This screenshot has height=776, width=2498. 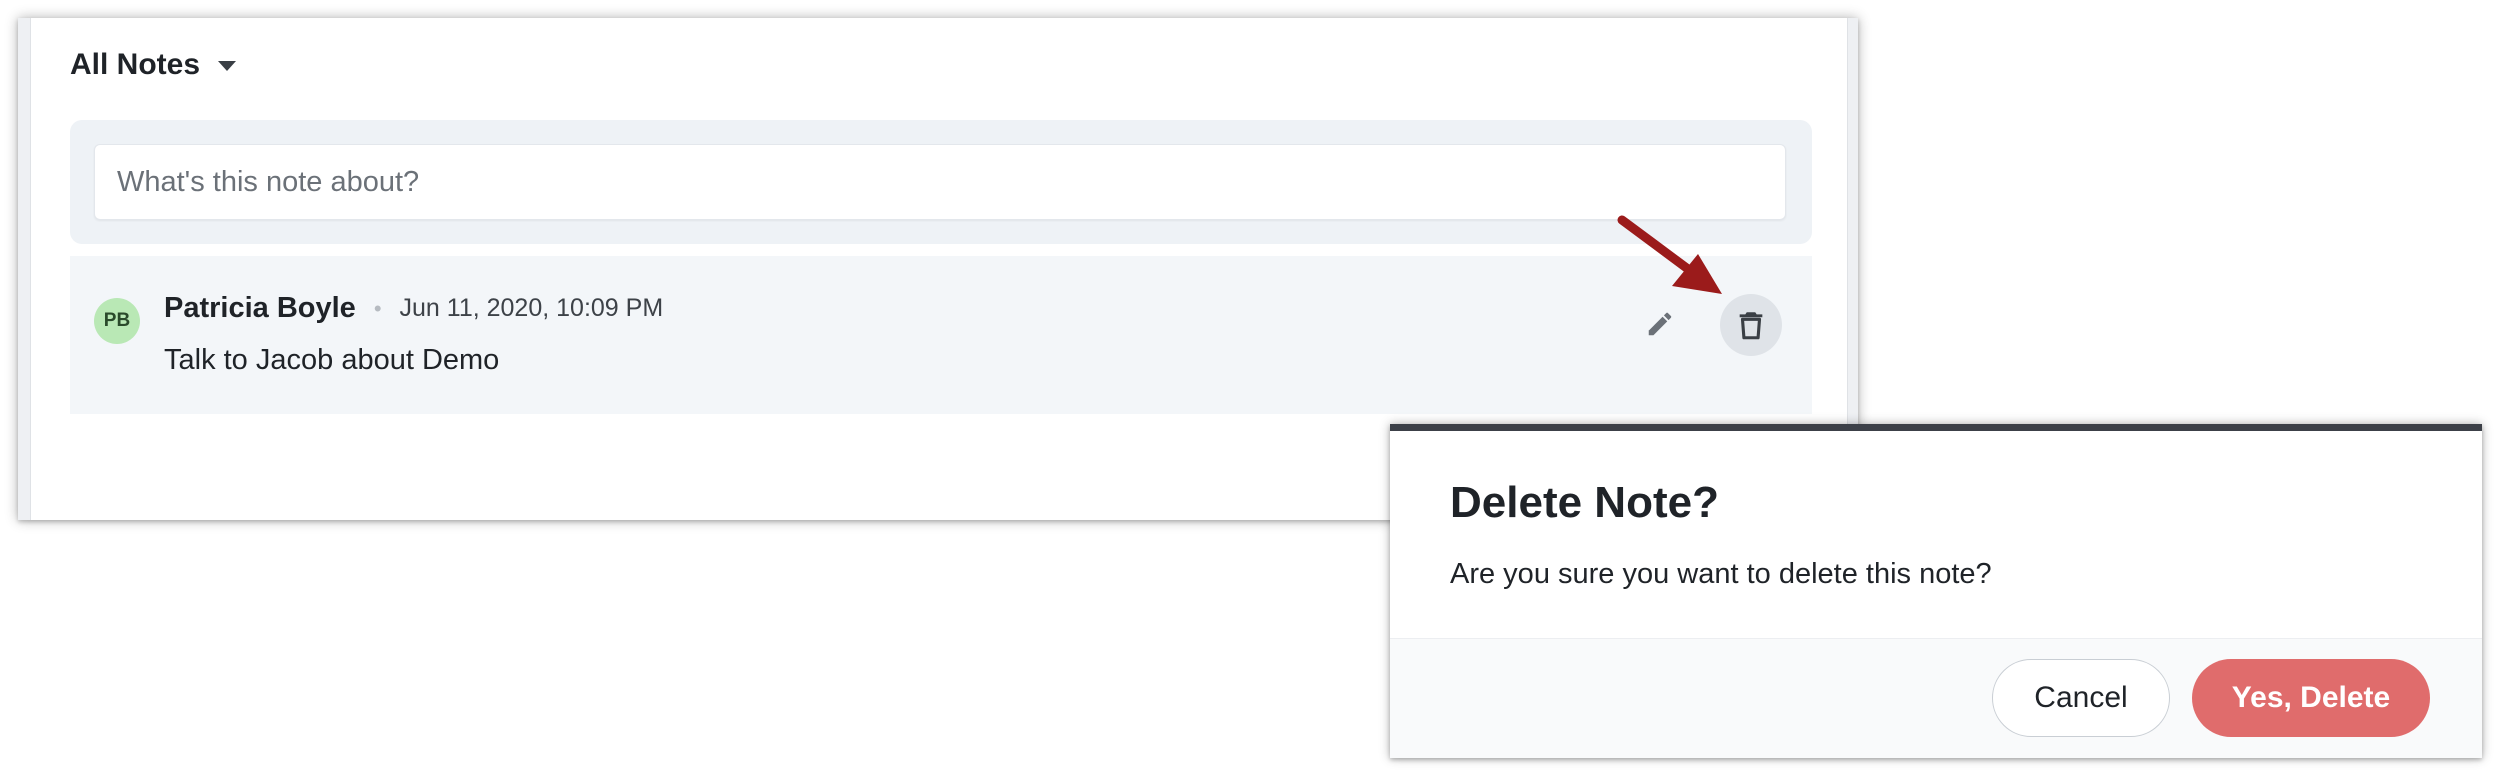 What do you see at coordinates (1669, 254) in the screenshot?
I see `arrow-icon` at bounding box center [1669, 254].